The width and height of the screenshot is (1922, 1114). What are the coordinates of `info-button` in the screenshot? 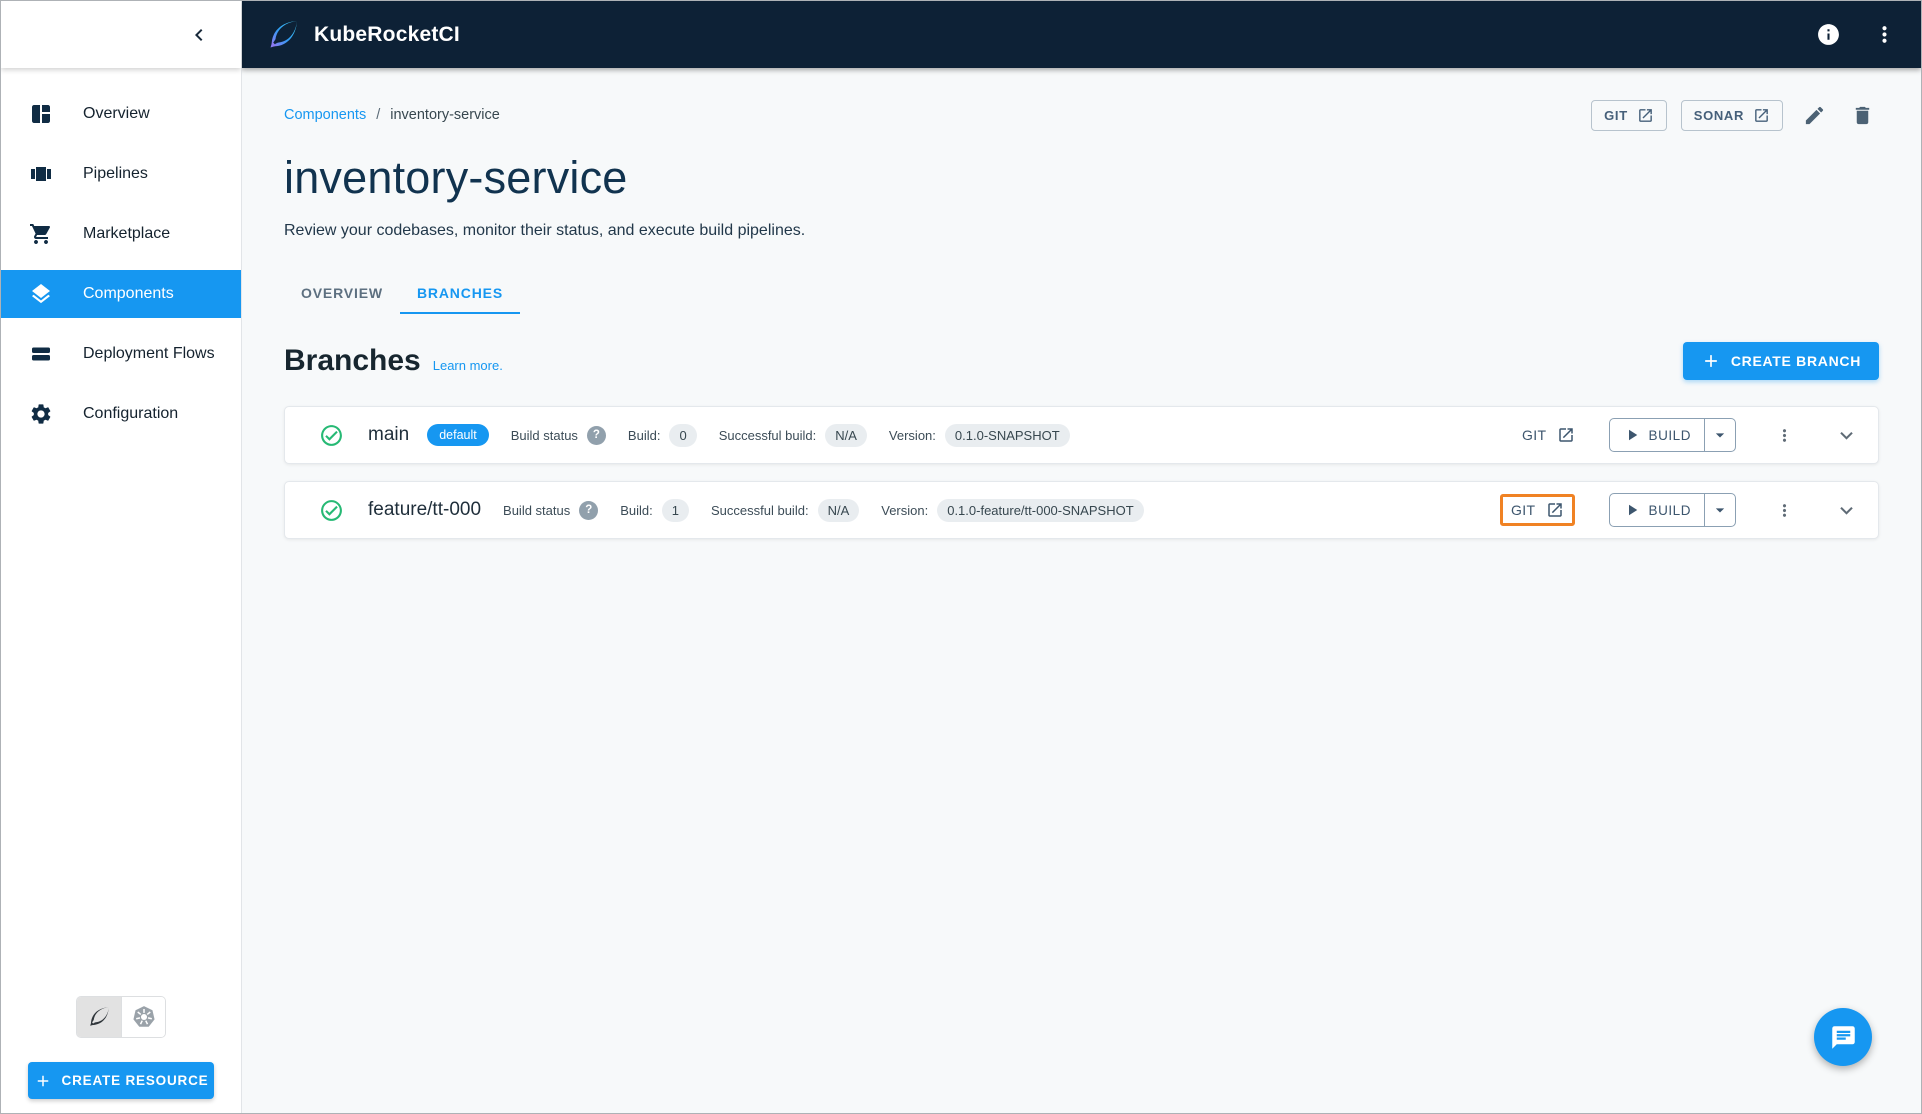 It's located at (1828, 35).